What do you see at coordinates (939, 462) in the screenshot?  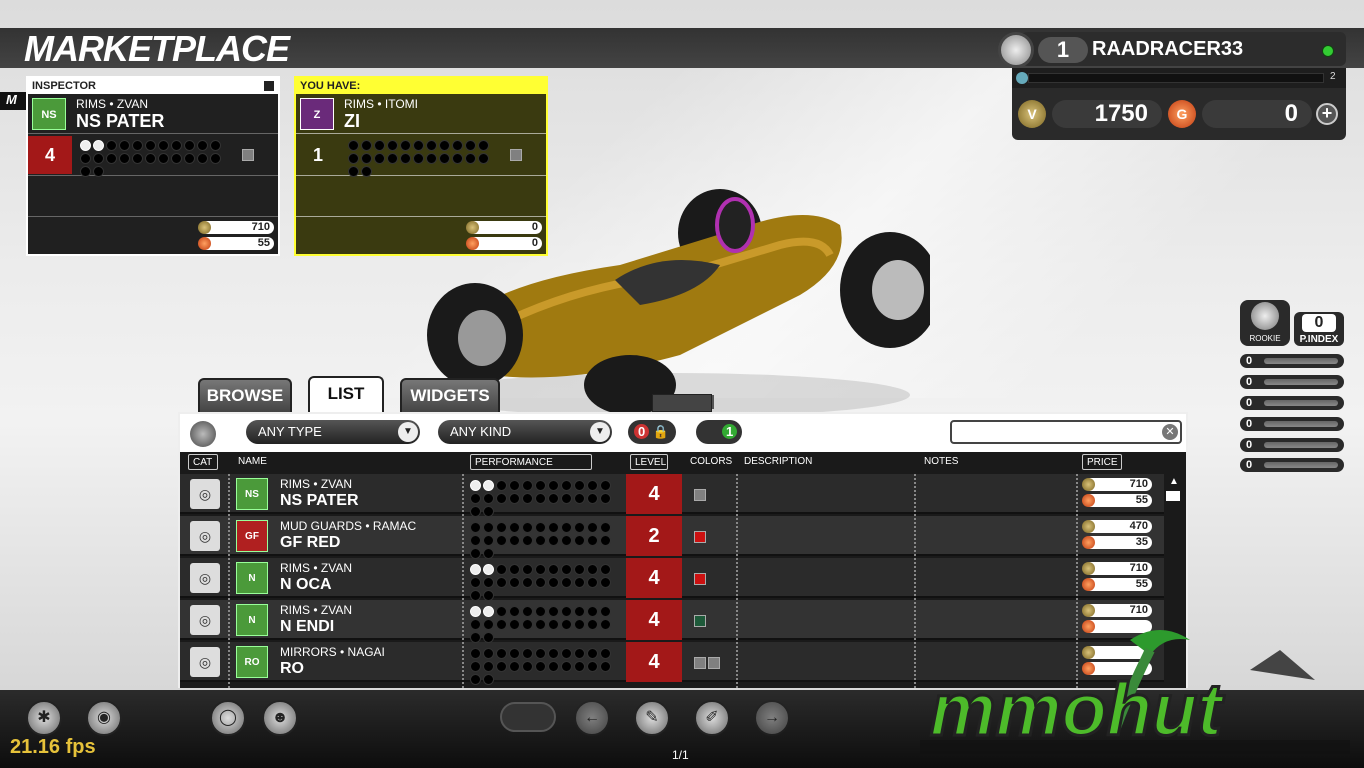 I see `col-notes: NOTES` at bounding box center [939, 462].